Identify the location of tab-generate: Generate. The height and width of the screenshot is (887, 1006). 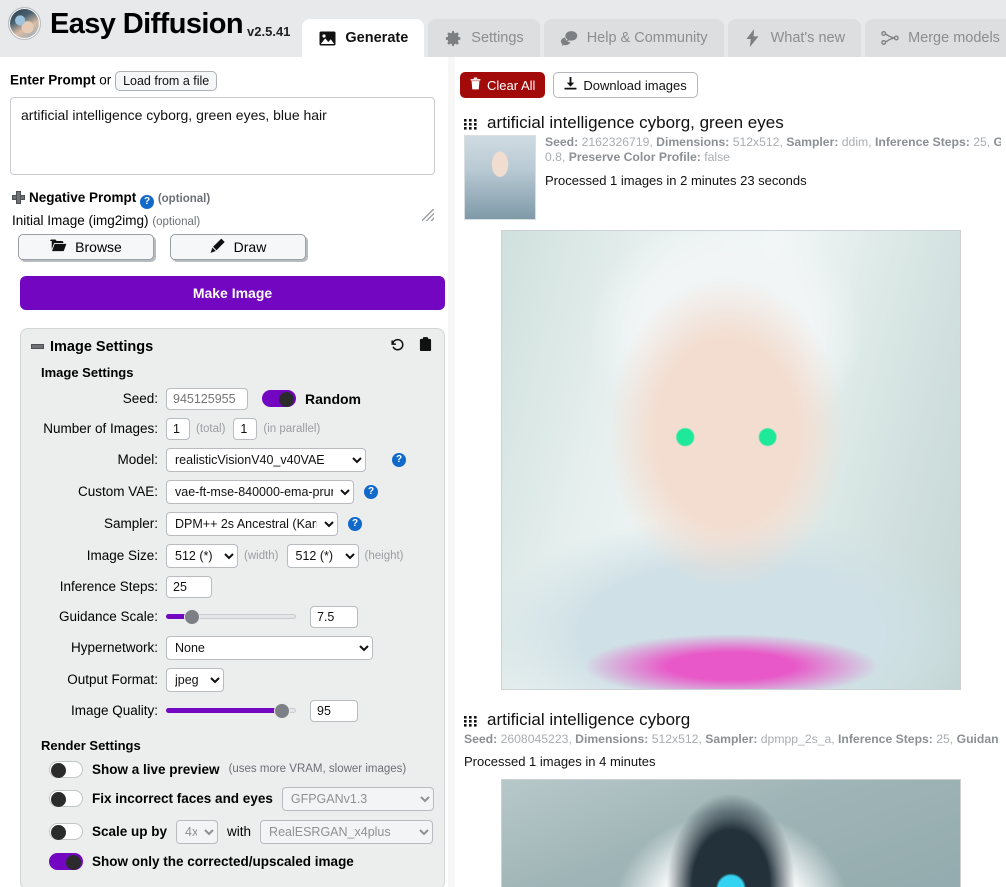
(363, 38).